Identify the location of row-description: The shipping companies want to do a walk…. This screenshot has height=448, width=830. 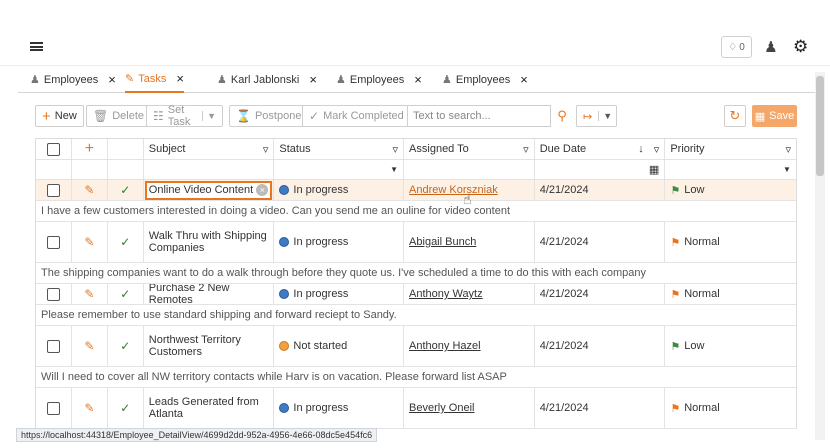
(416, 273).